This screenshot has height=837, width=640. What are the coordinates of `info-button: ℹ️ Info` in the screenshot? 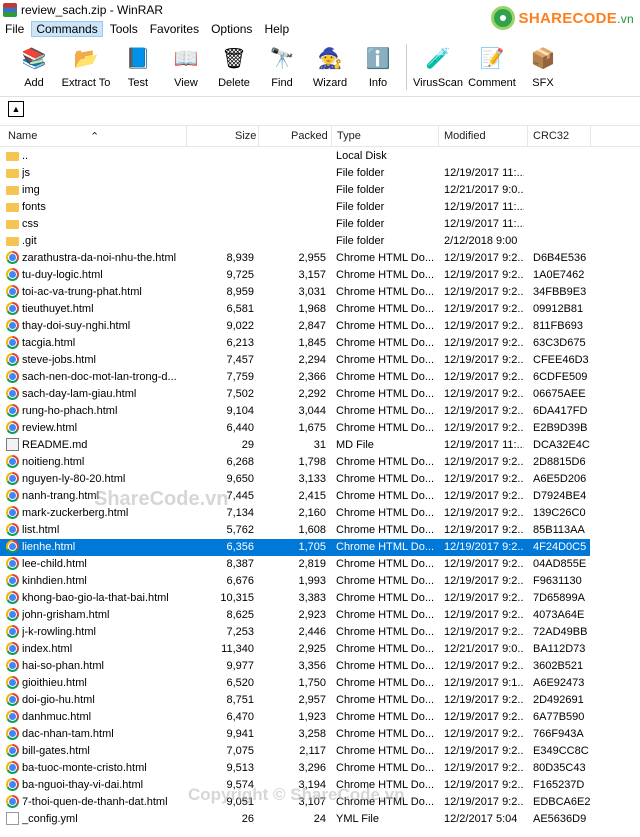 It's located at (378, 65).